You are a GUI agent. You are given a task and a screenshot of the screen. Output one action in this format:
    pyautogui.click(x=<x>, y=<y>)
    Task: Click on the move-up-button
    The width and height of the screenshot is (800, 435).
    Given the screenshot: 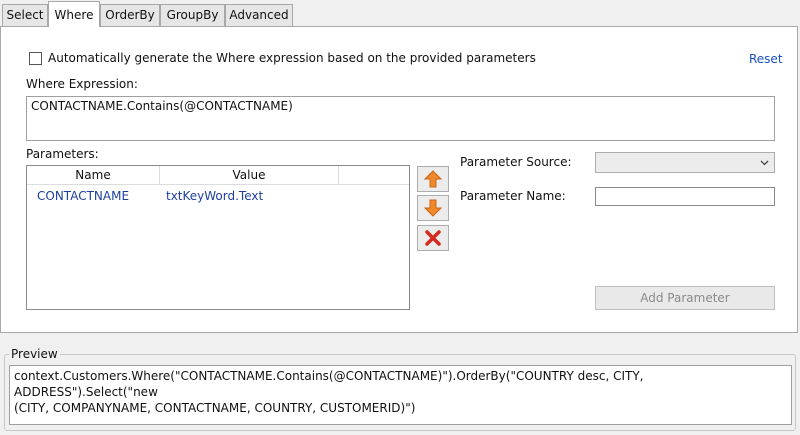 What is the action you would take?
    pyautogui.click(x=433, y=179)
    